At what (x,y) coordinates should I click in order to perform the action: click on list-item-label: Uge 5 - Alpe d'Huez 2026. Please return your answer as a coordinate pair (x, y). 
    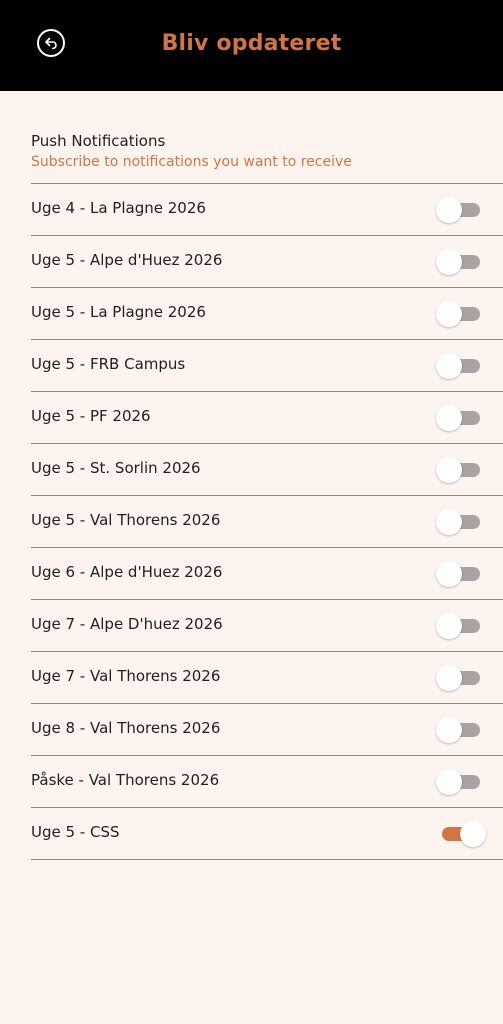
    Looking at the image, I should click on (127, 260).